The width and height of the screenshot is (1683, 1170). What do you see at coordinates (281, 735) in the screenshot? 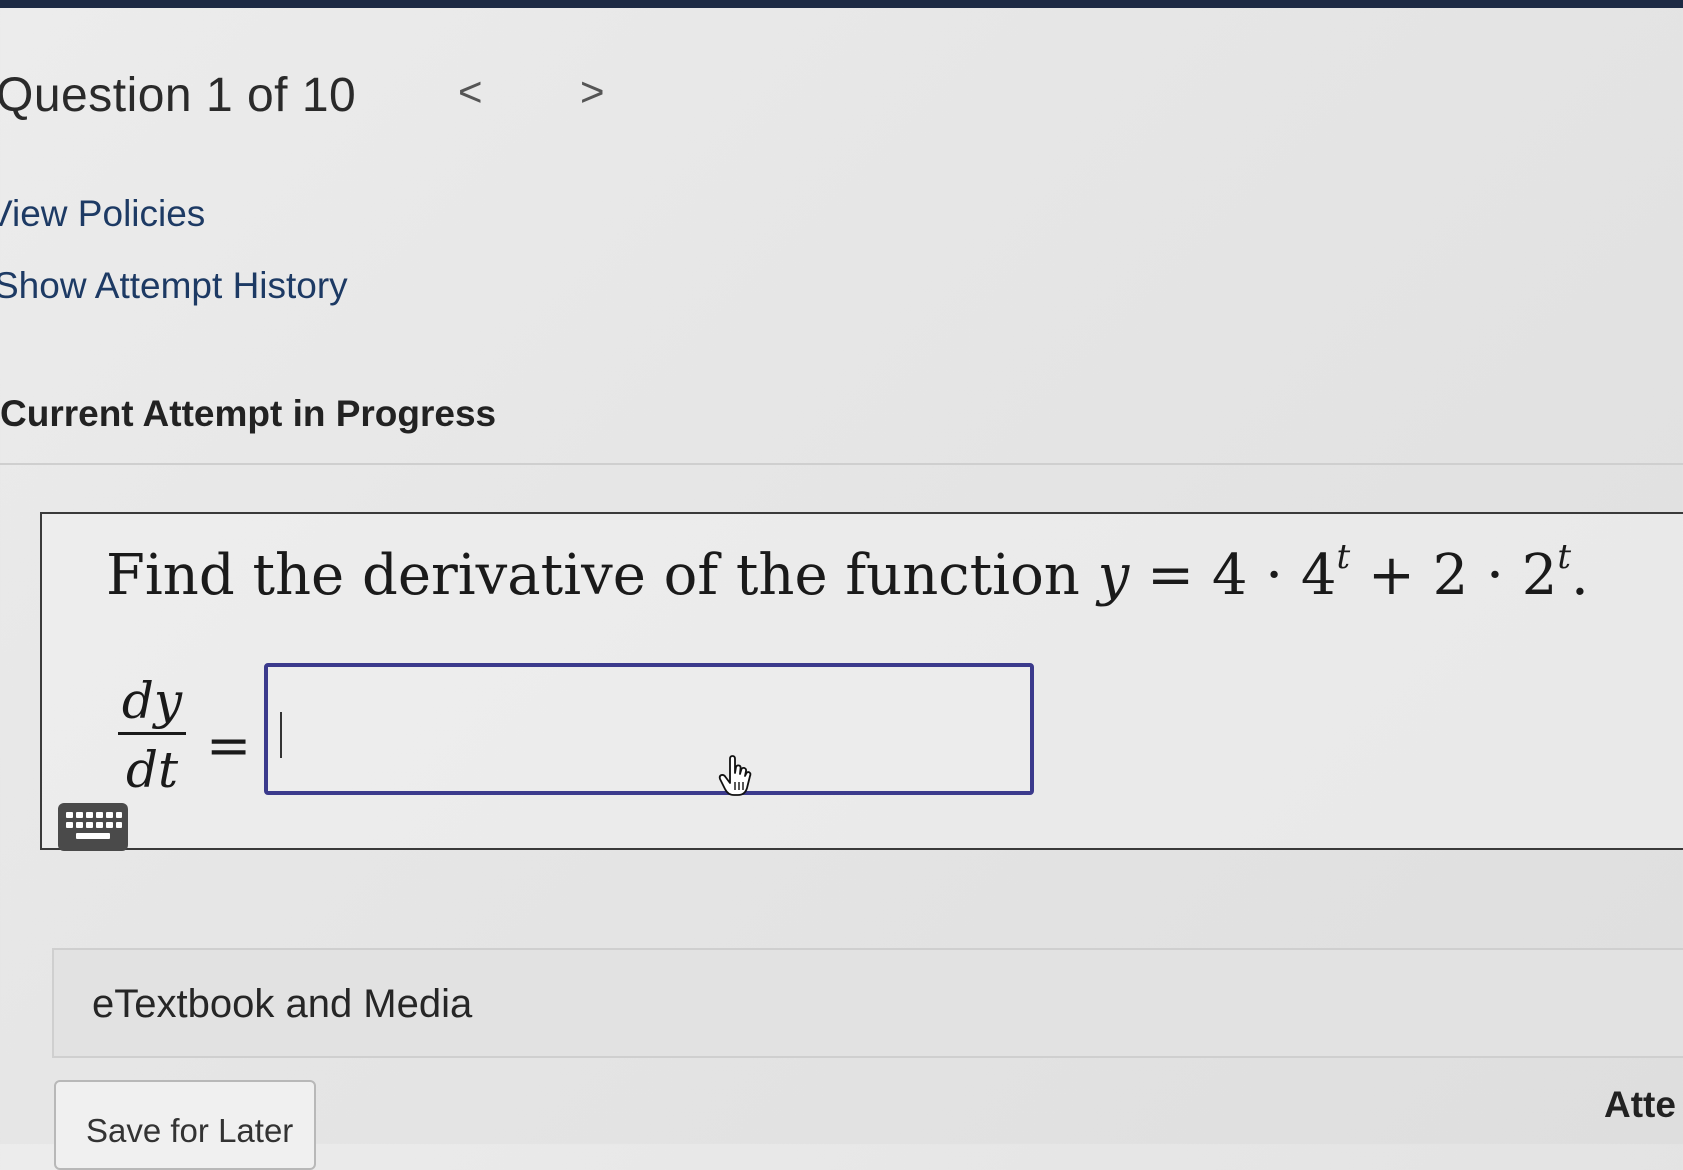
I see `text-caret` at bounding box center [281, 735].